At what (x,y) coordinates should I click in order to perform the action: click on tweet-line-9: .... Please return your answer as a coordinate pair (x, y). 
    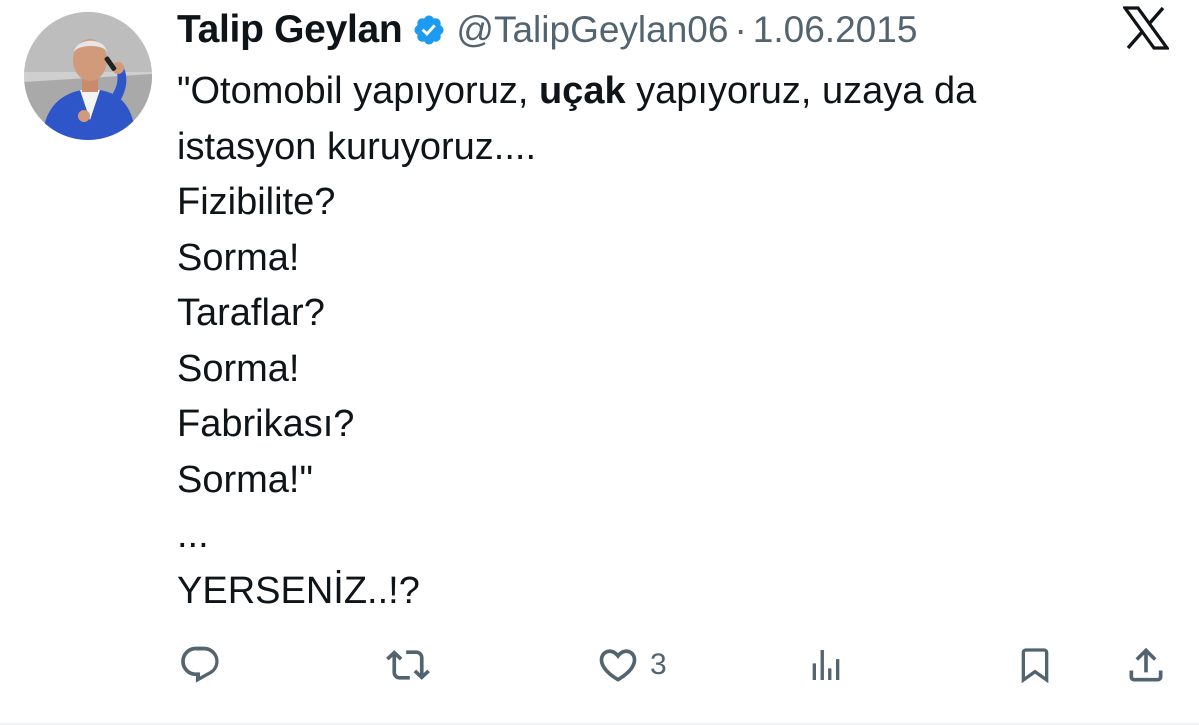
    Looking at the image, I should click on (193, 535).